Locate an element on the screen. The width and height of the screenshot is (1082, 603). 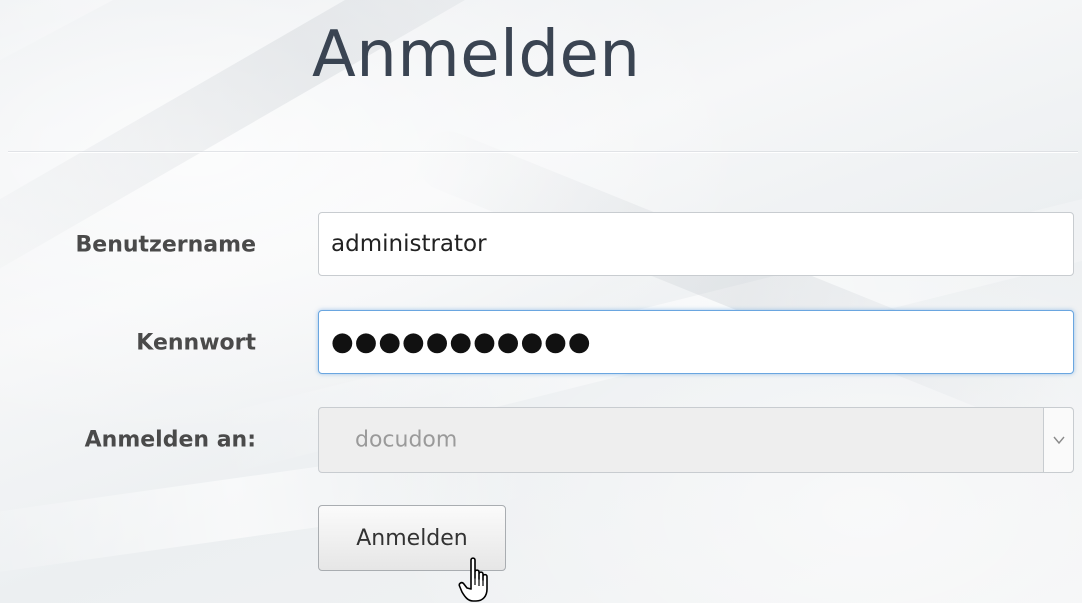
password-label: Kennwort is located at coordinates (196, 343).